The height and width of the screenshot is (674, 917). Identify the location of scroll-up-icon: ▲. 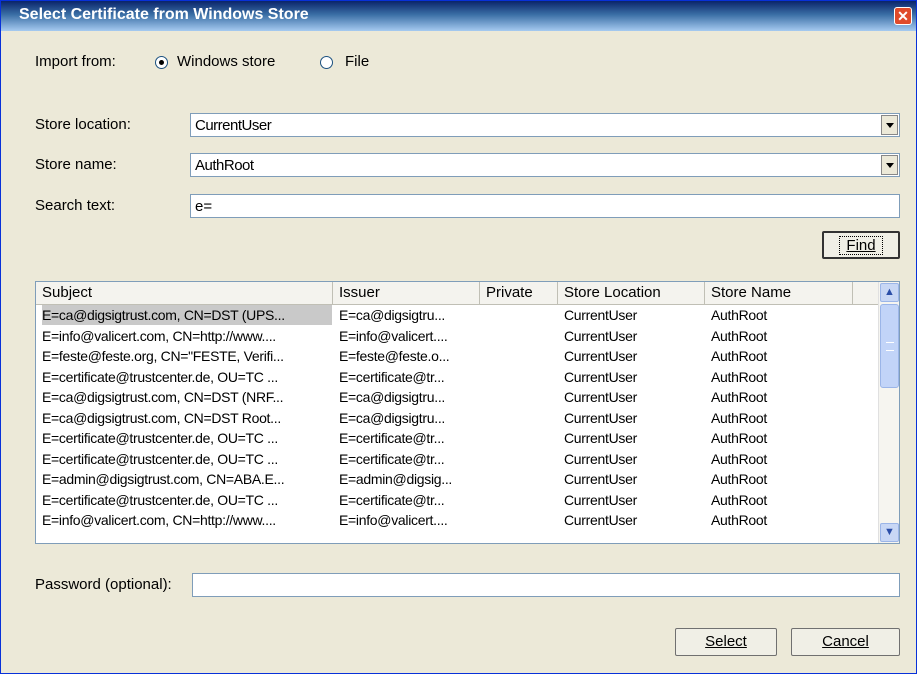
(889, 292).